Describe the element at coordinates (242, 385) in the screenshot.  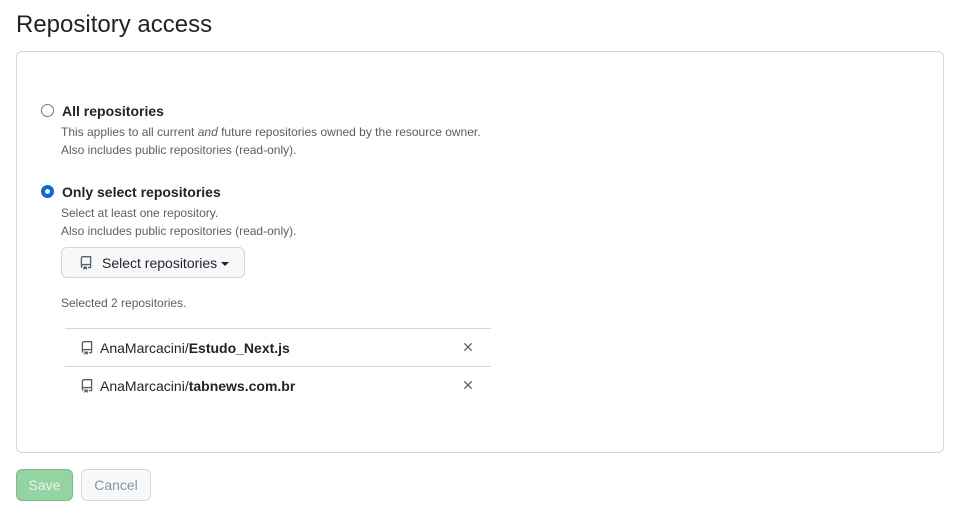
I see `repository-name: tabnews.com.br` at that location.